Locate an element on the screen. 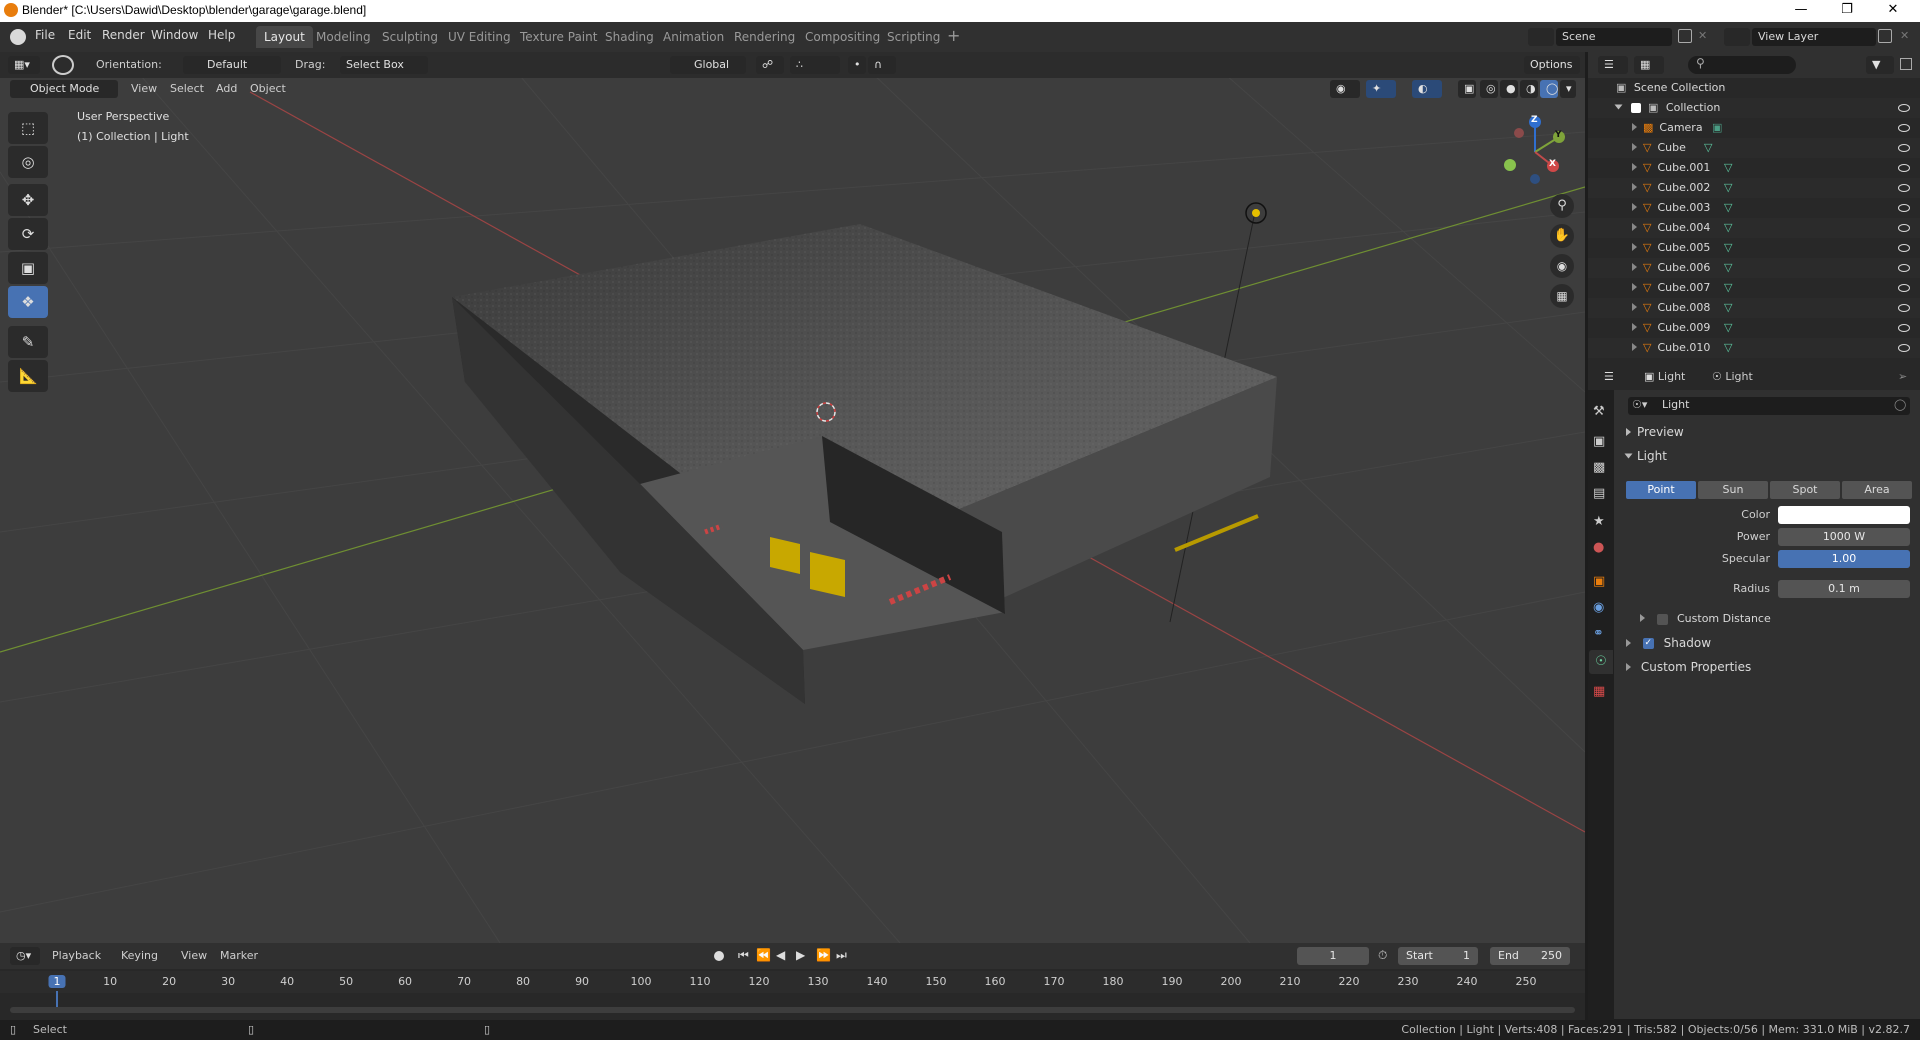  properties-editor-type-icon: ☰ is located at coordinates (1613, 377).